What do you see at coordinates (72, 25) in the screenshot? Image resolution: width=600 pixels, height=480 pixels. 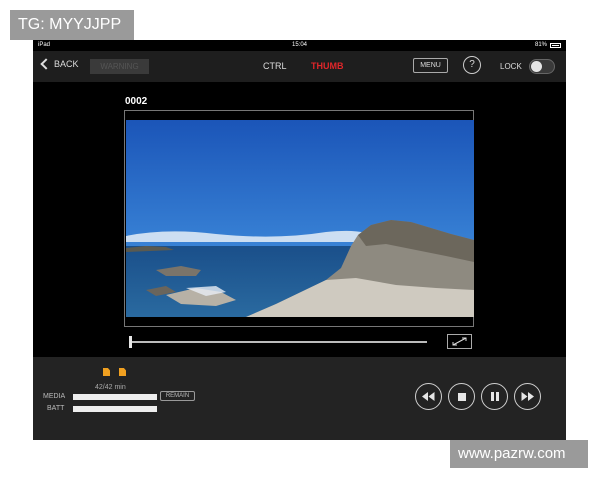 I see `watermark-top: TG: MYYJJPP` at bounding box center [72, 25].